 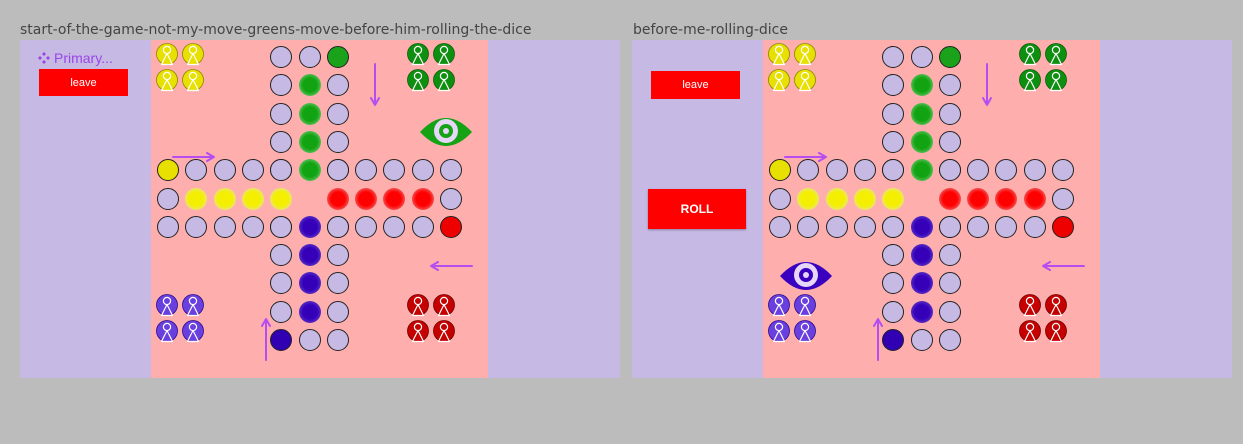 What do you see at coordinates (83, 82) in the screenshot?
I see `leave-button: leave` at bounding box center [83, 82].